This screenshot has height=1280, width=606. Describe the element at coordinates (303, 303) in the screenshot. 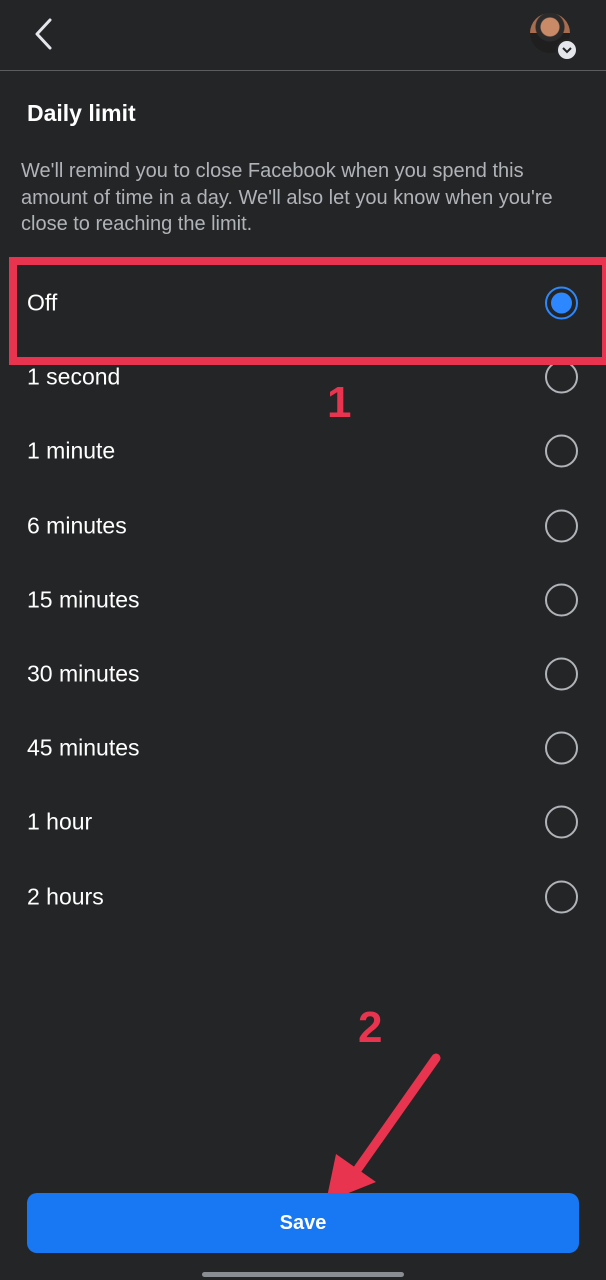

I see `option-row: Off` at that location.